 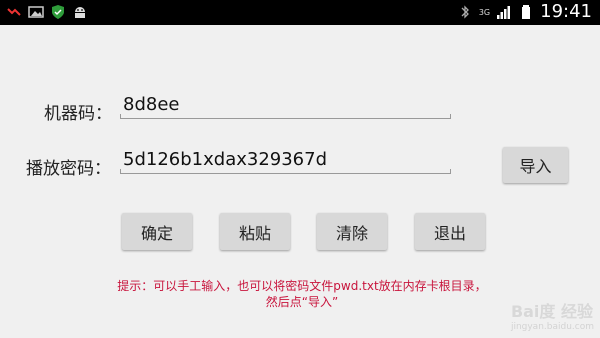 I want to click on clock: 19:41, so click(x=566, y=11).